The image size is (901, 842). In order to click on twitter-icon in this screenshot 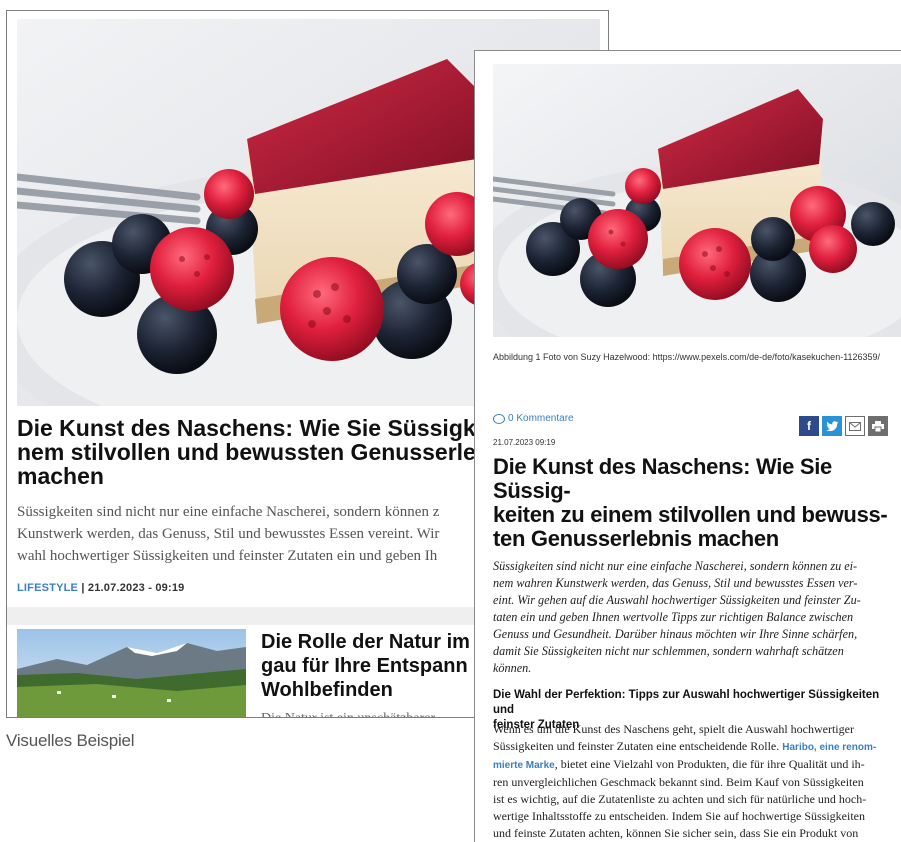, I will do `click(832, 426)`.